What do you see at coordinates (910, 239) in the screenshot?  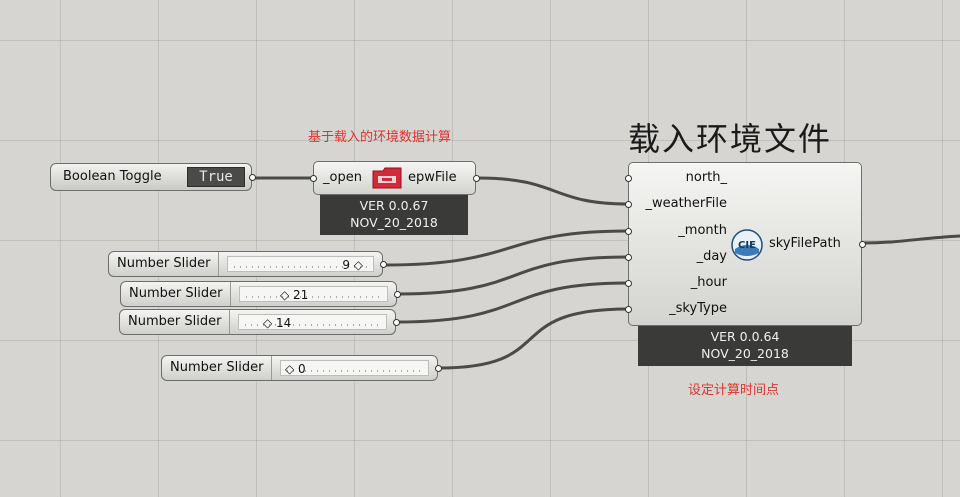 I see `wire-skyfilepath-out` at bounding box center [910, 239].